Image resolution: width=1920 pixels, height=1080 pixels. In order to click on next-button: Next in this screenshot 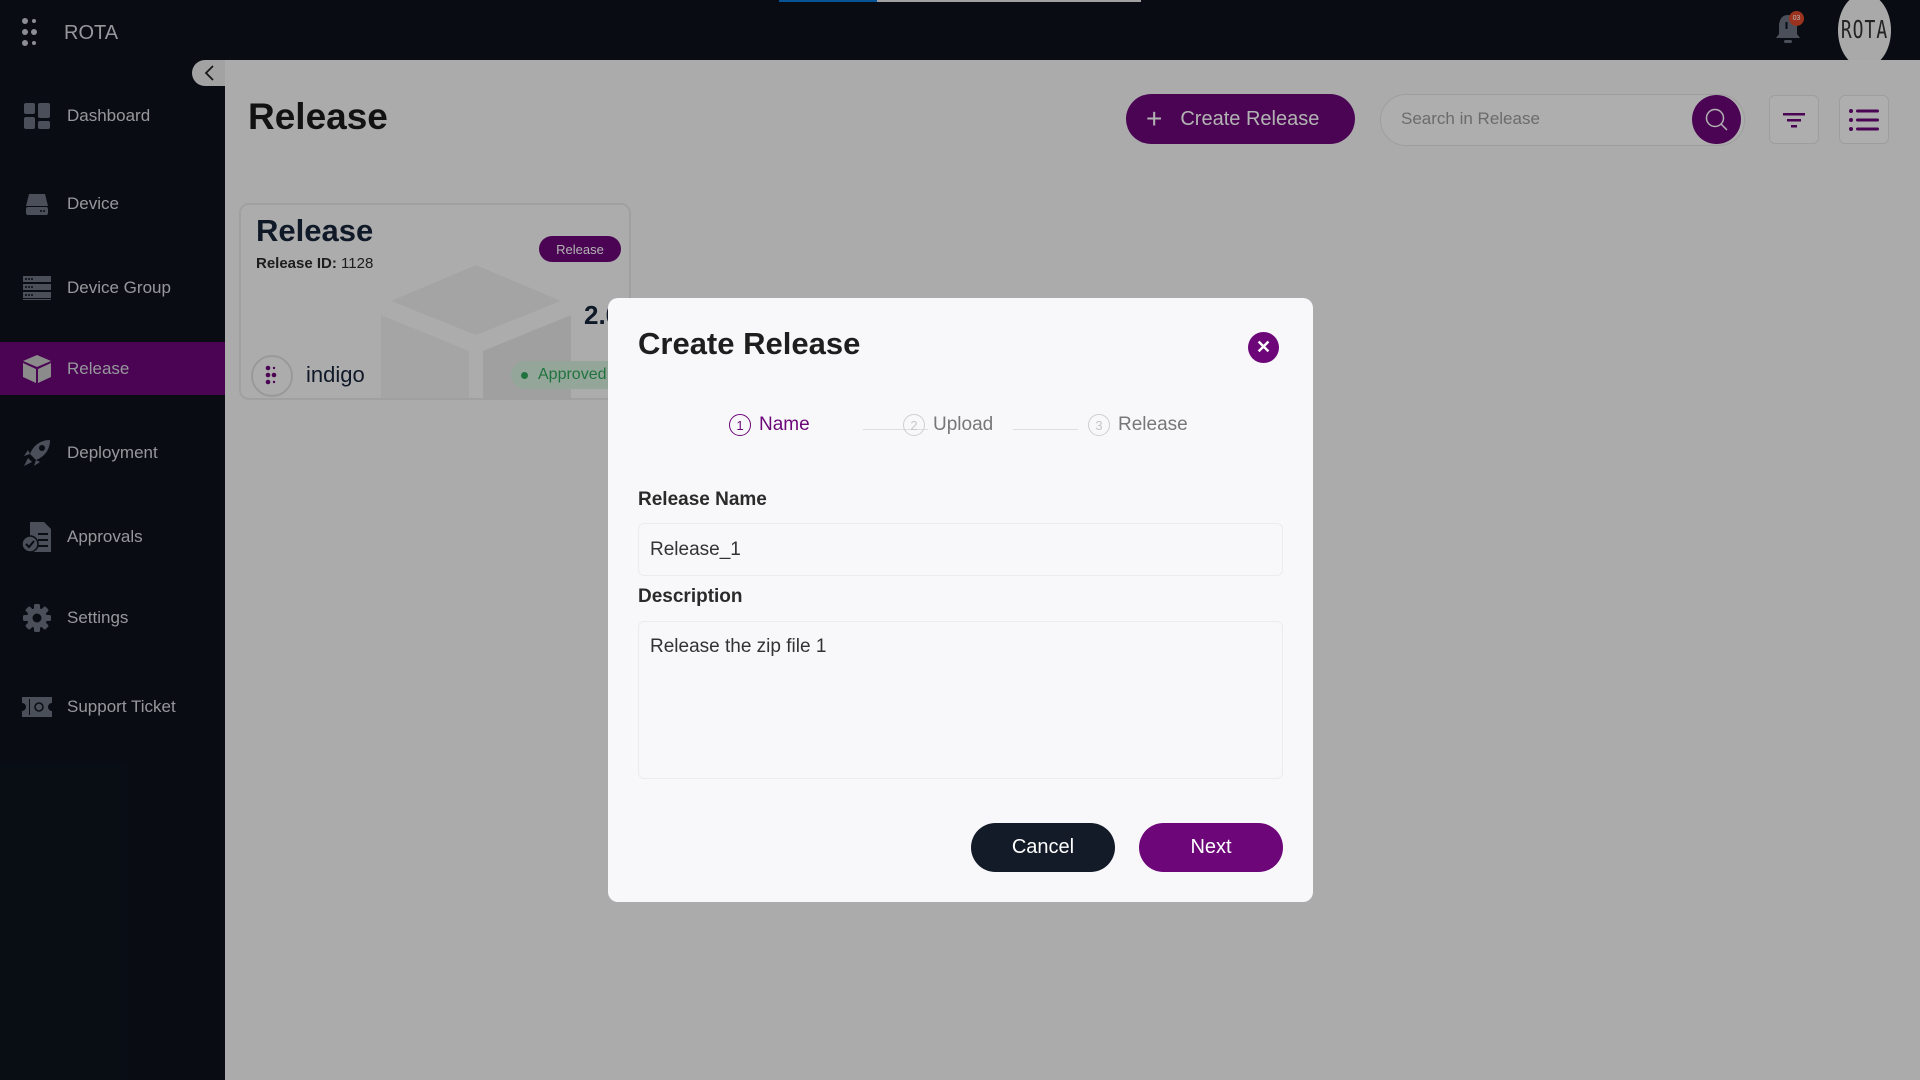, I will do `click(1211, 847)`.